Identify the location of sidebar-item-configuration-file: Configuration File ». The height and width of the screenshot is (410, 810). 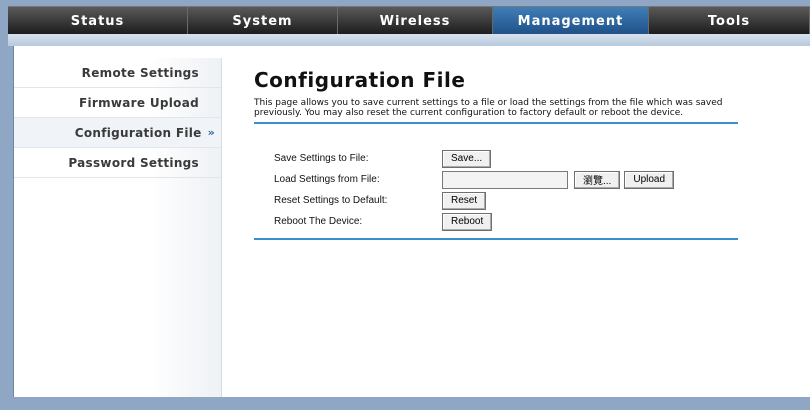
(117, 133).